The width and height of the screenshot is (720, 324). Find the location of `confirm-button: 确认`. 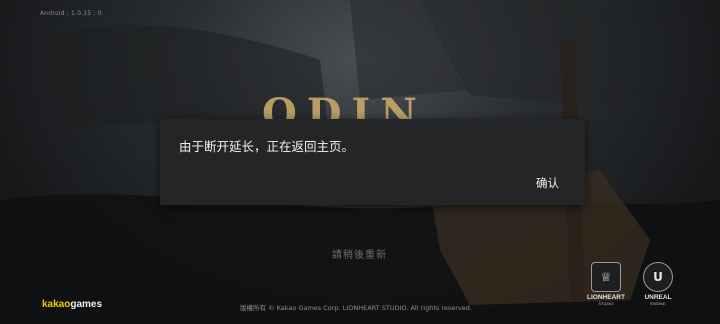

confirm-button: 确认 is located at coordinates (547, 183).